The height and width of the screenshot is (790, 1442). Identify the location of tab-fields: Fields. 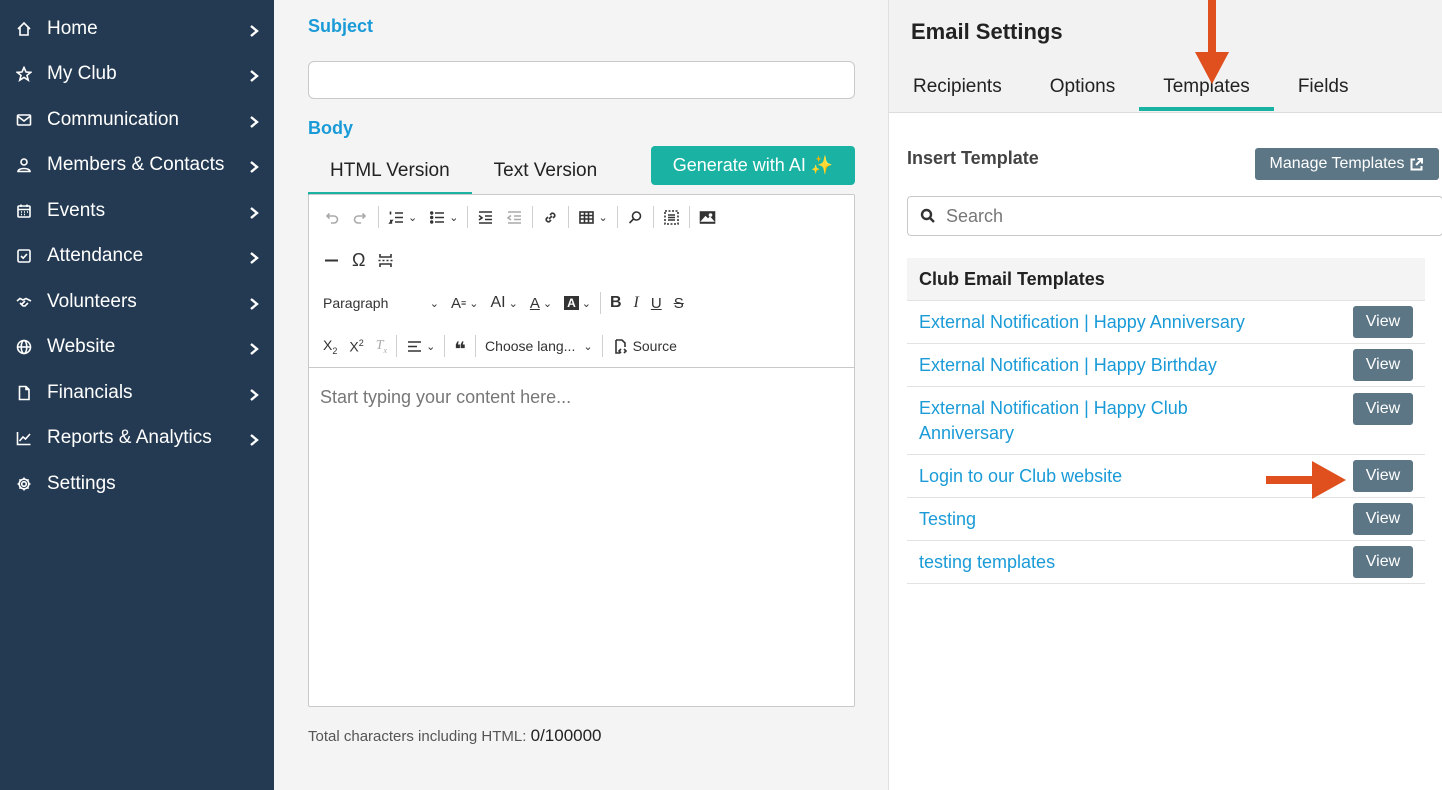
(1323, 89).